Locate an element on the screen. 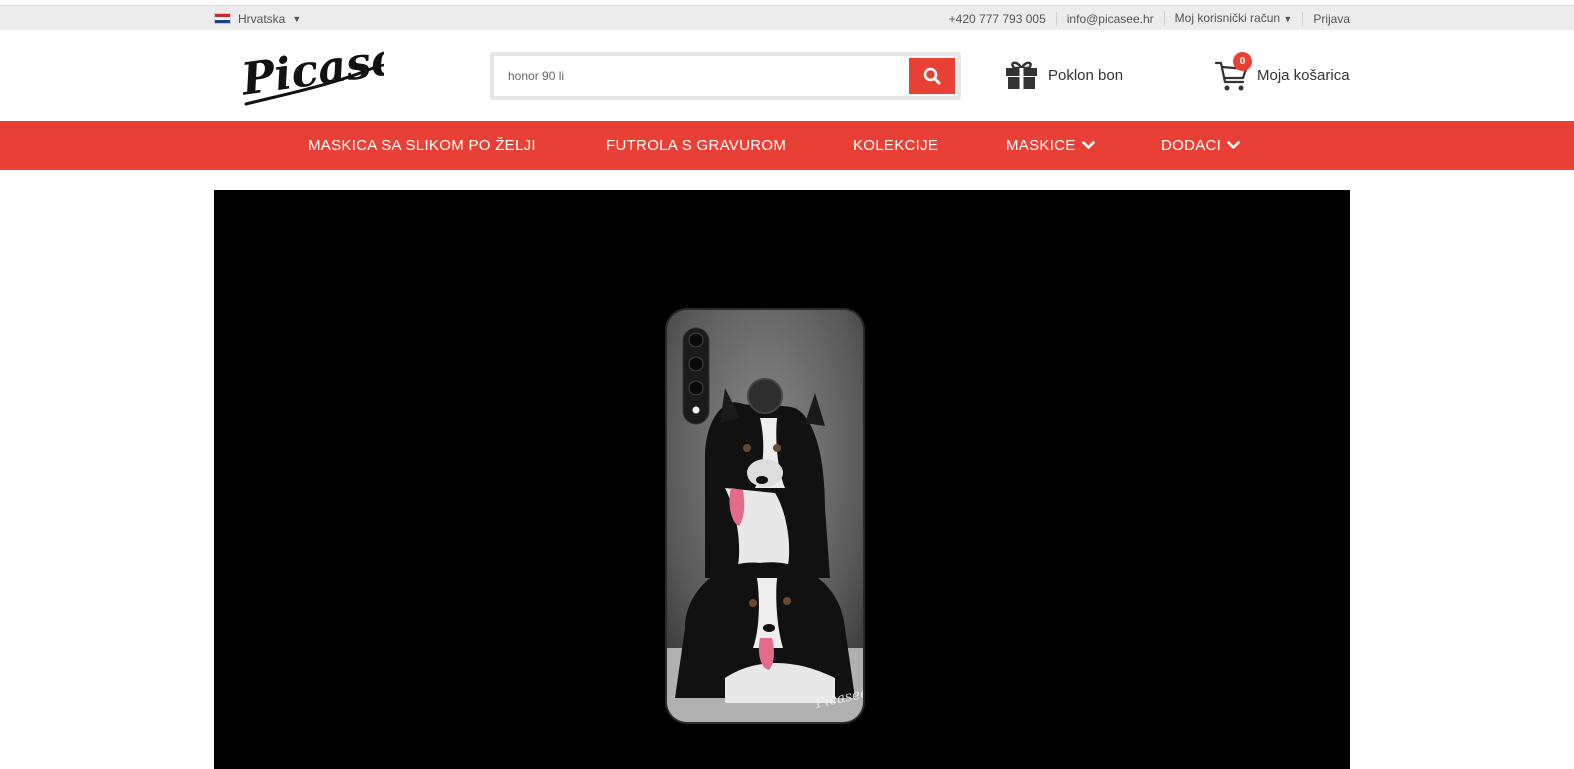  nav-item-engraved-case: FUTROLA S GRAVUROM is located at coordinates (696, 145).